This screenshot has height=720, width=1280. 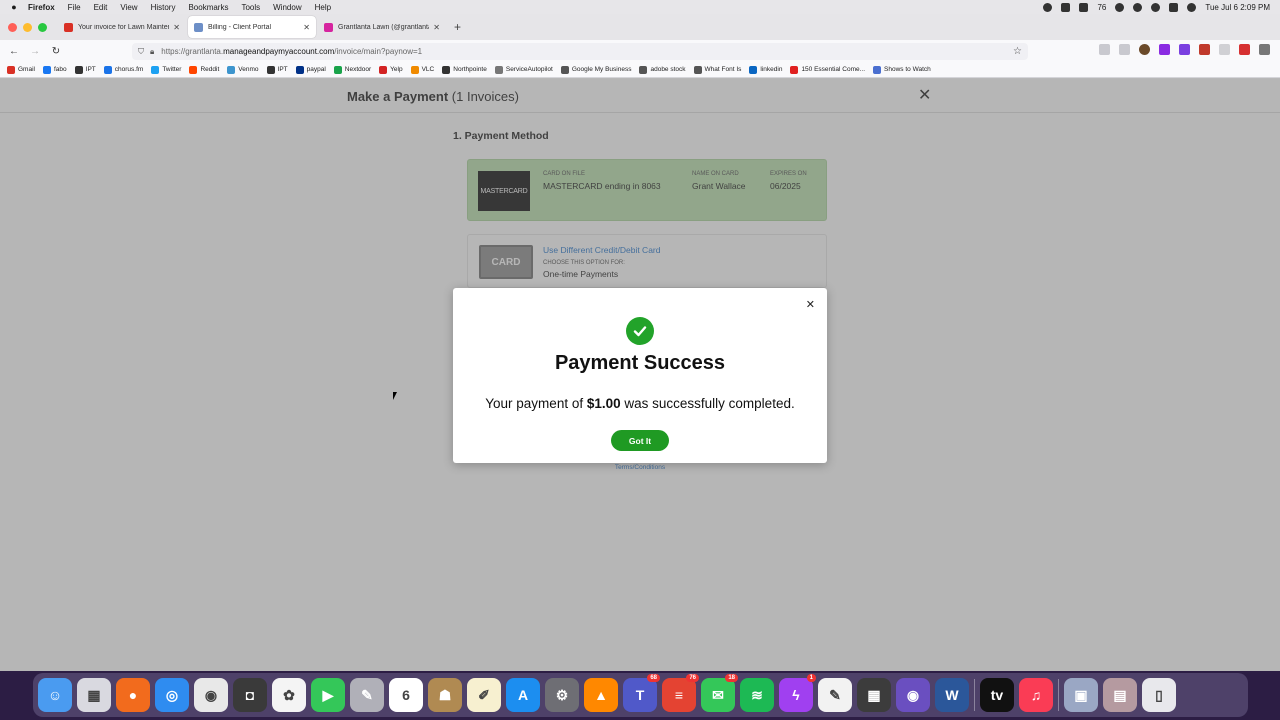 I want to click on firefox-icon: ●, so click(x=133, y=695).